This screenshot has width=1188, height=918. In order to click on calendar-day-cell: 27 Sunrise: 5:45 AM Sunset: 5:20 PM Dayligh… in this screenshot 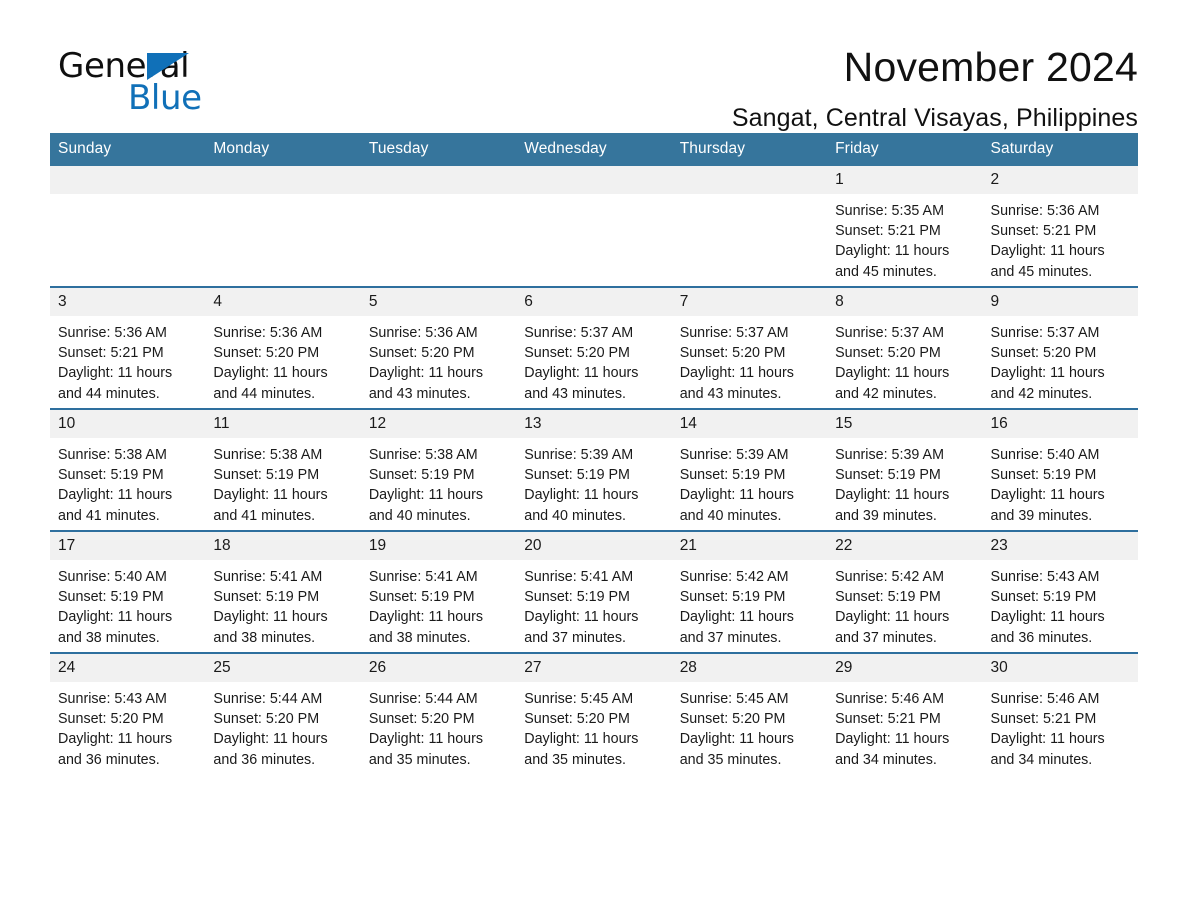, I will do `click(594, 713)`.